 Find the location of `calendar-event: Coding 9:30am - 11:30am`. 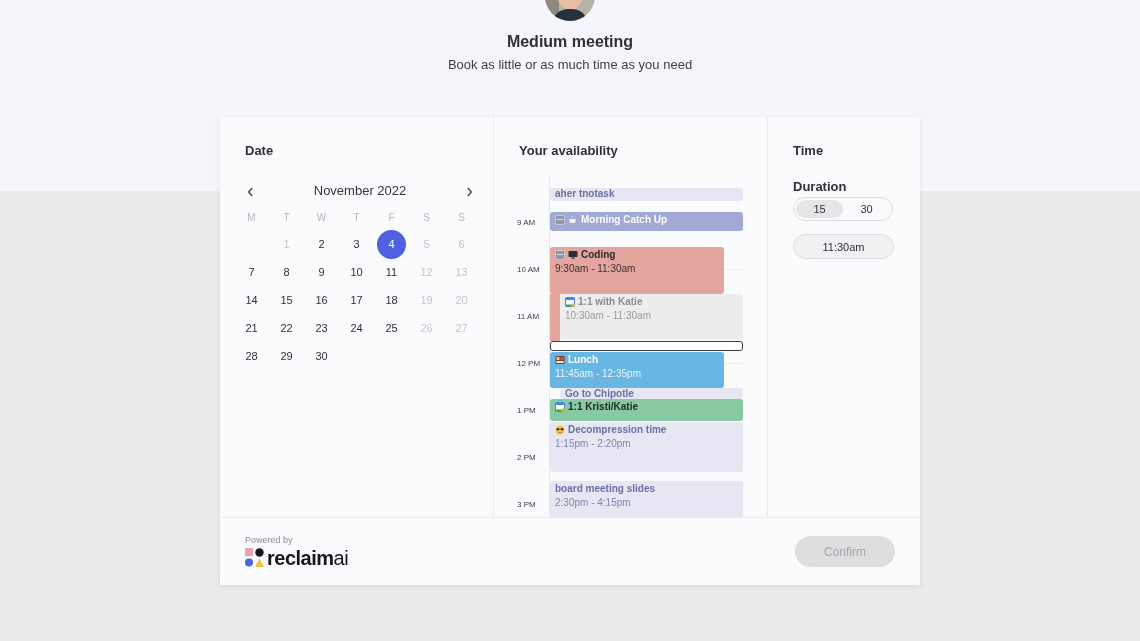

calendar-event: Coding 9:30am - 11:30am is located at coordinates (637, 270).